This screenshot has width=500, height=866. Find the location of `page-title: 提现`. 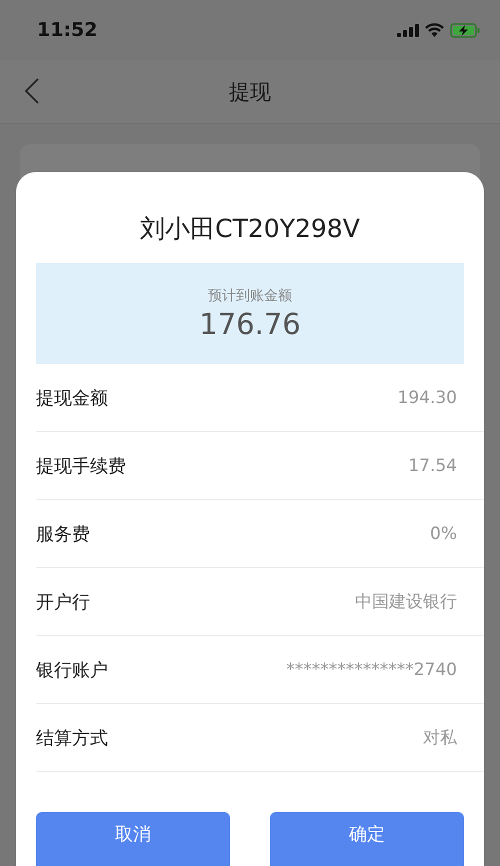

page-title: 提现 is located at coordinates (250, 92).